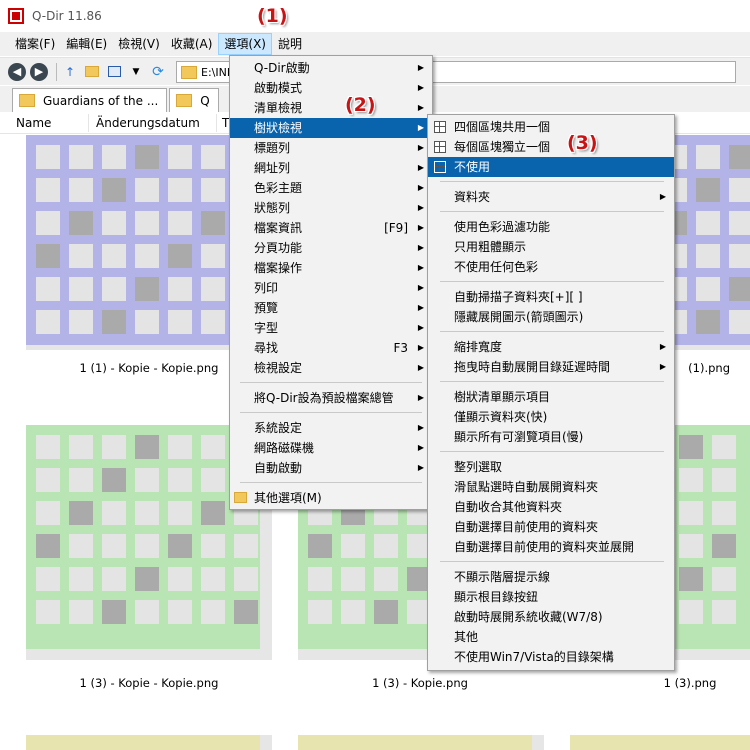 This screenshot has width=750, height=750. What do you see at coordinates (551, 167) in the screenshot?
I see `tree-menu-item-2: 不使用` at bounding box center [551, 167].